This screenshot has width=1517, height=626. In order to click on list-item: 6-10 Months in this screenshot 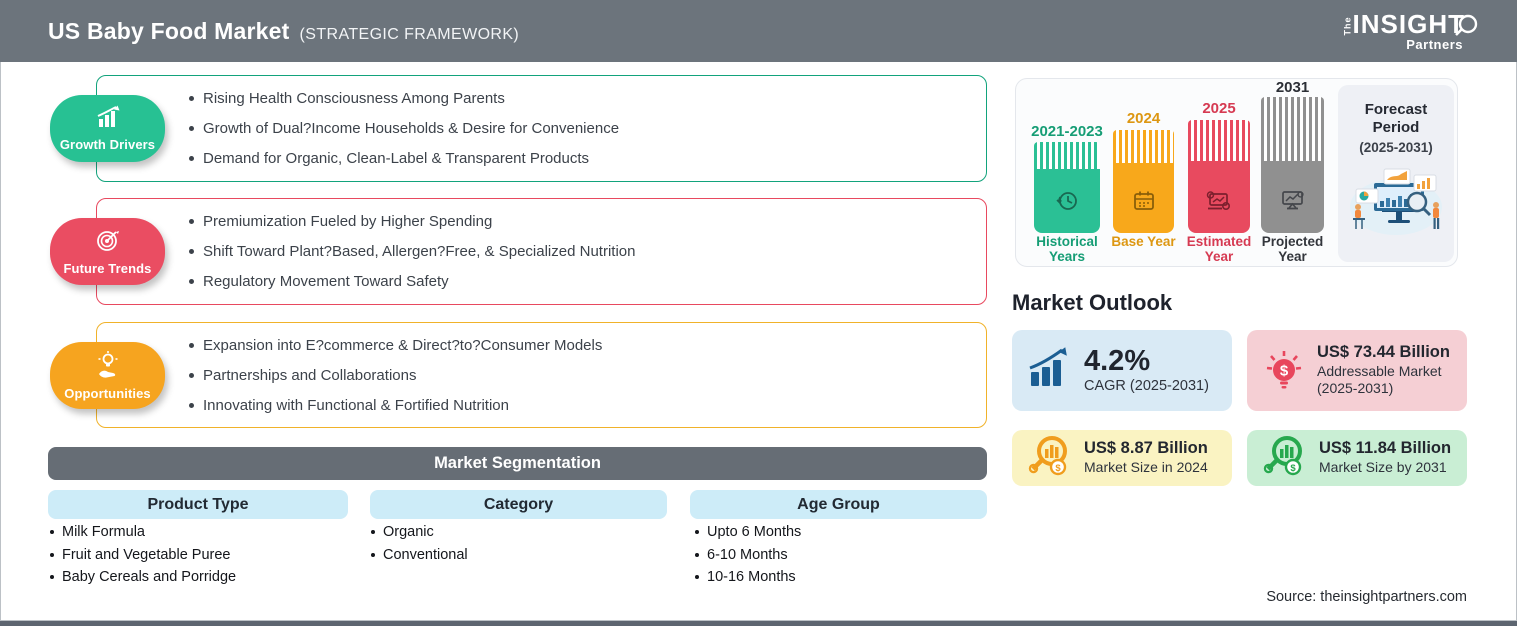, I will do `click(748, 555)`.